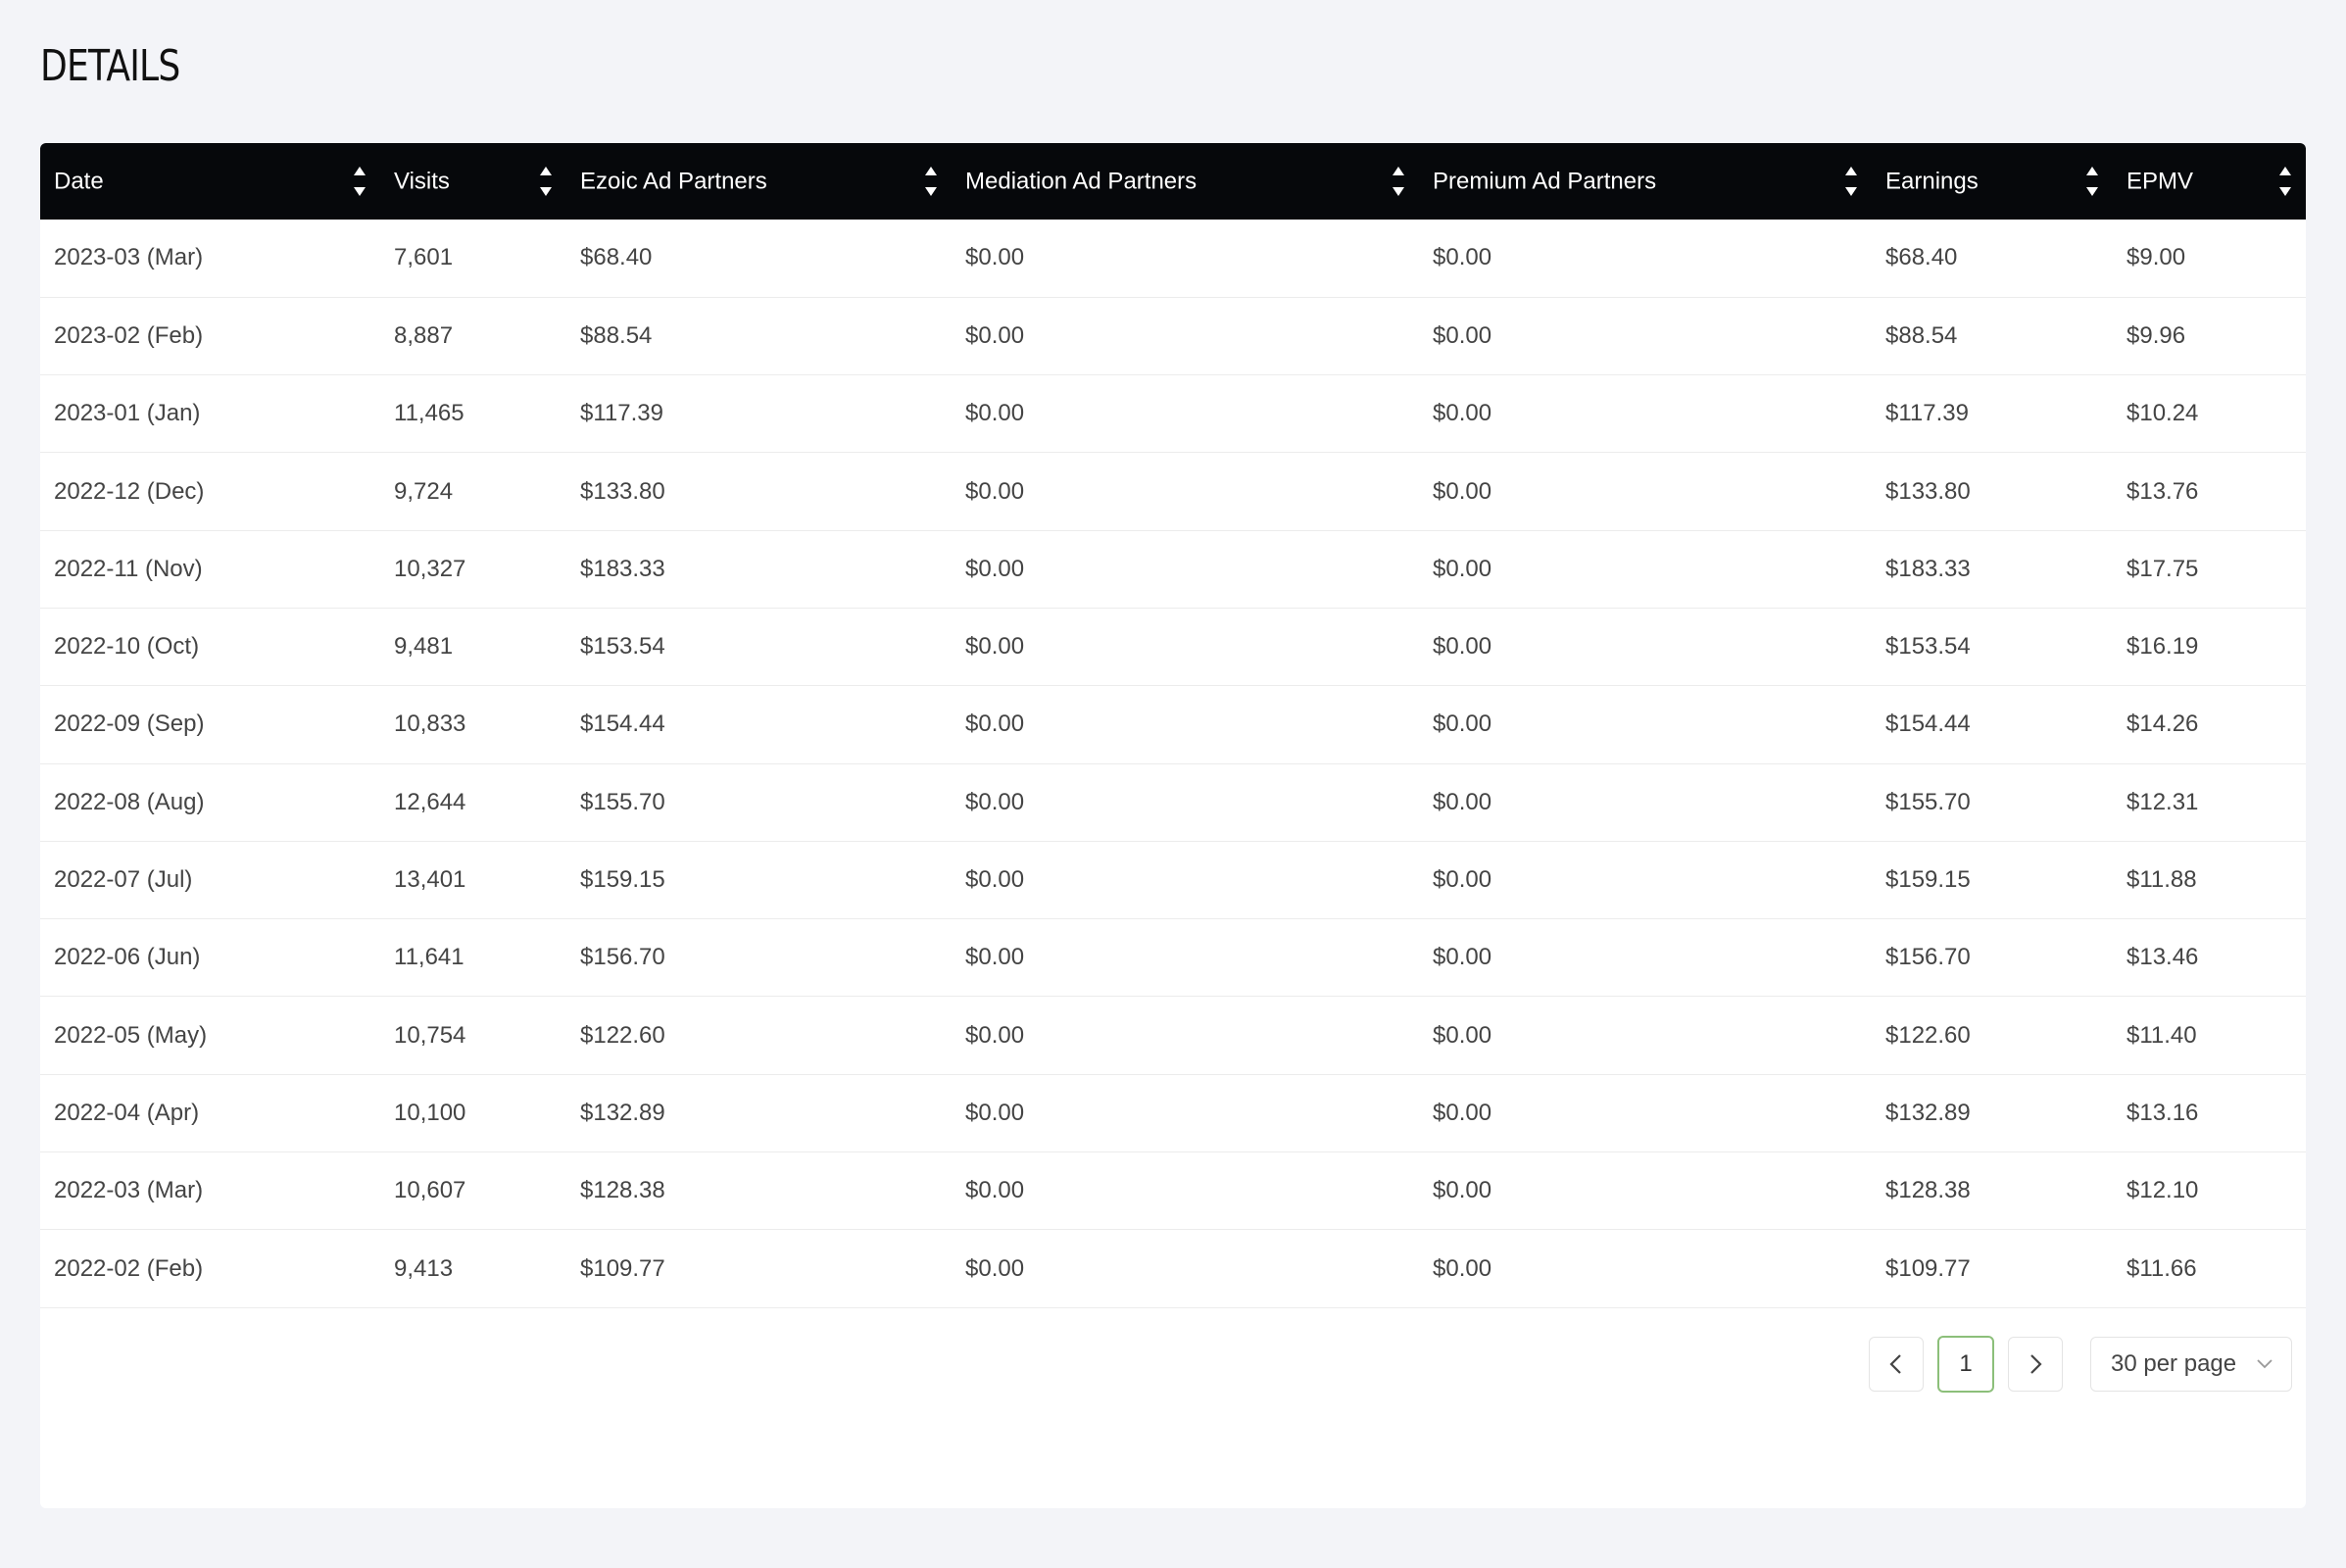 The height and width of the screenshot is (1568, 2346). What do you see at coordinates (2161, 1268) in the screenshot?
I see `cell-epmv: $11.66` at bounding box center [2161, 1268].